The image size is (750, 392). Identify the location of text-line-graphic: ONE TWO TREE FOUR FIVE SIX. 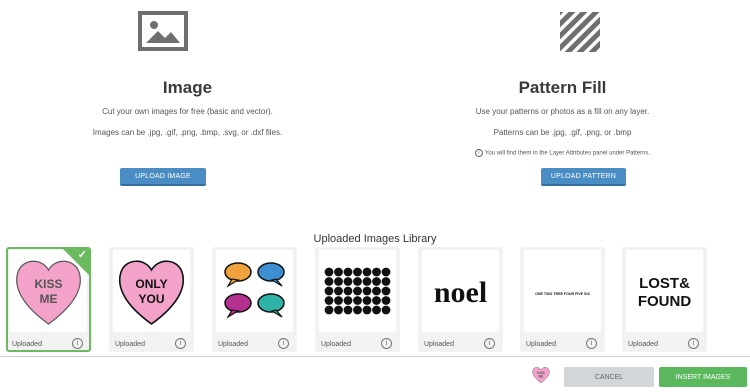
(562, 294).